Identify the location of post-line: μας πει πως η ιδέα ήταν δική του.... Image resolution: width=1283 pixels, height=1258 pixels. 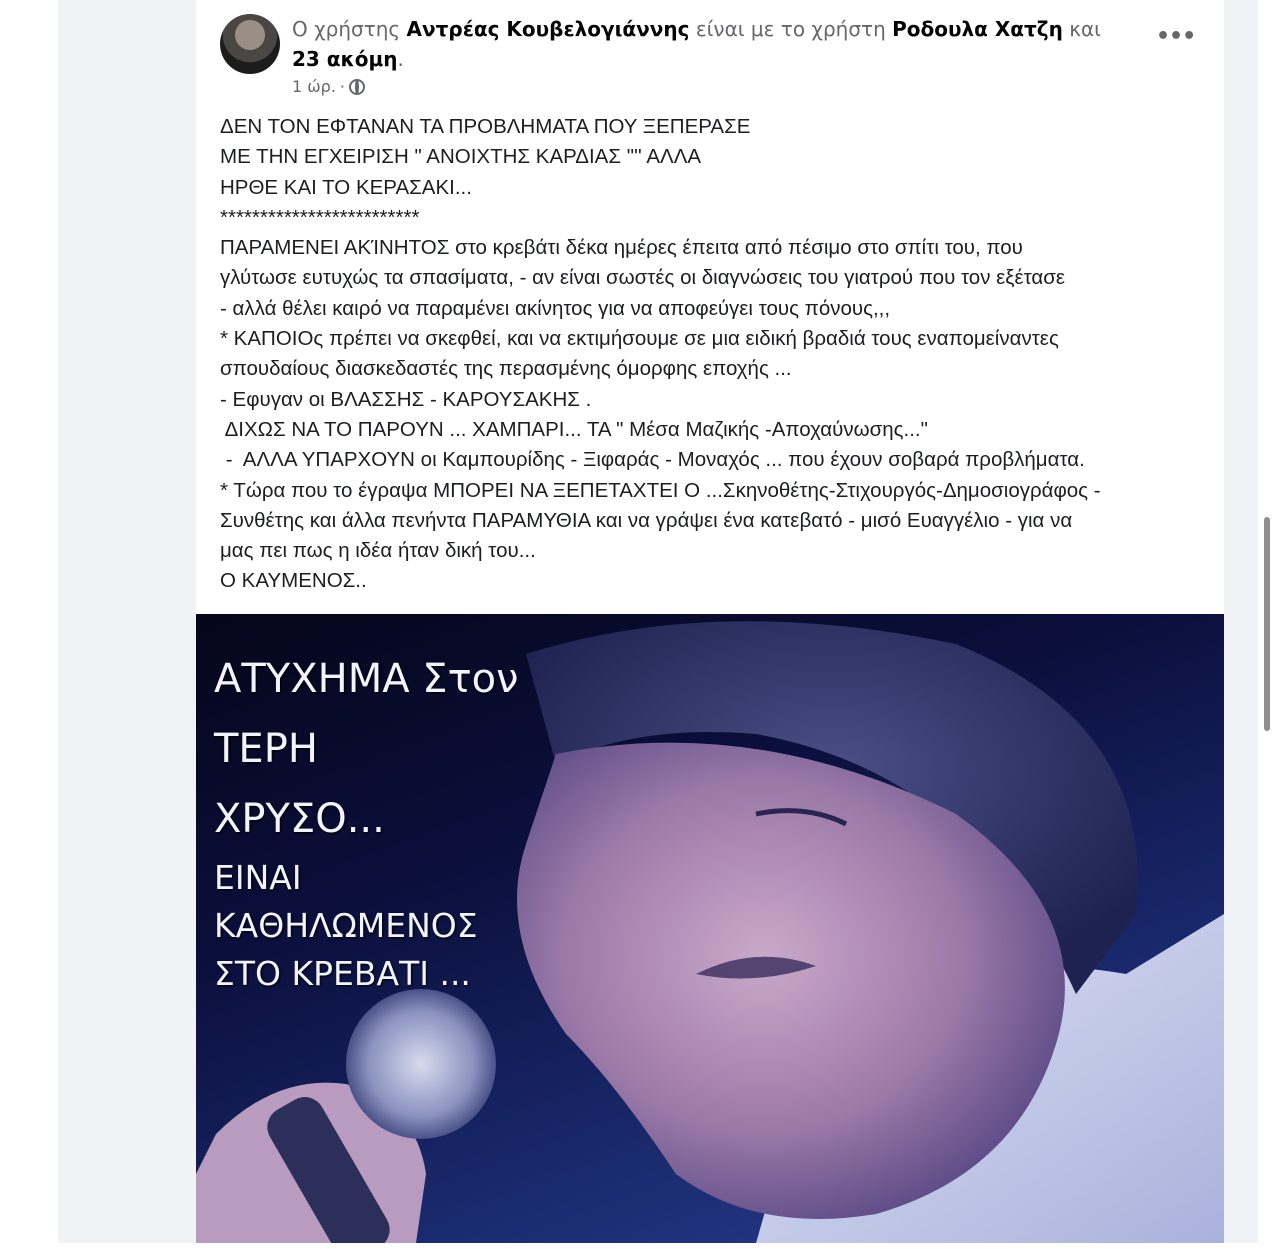
(378, 551).